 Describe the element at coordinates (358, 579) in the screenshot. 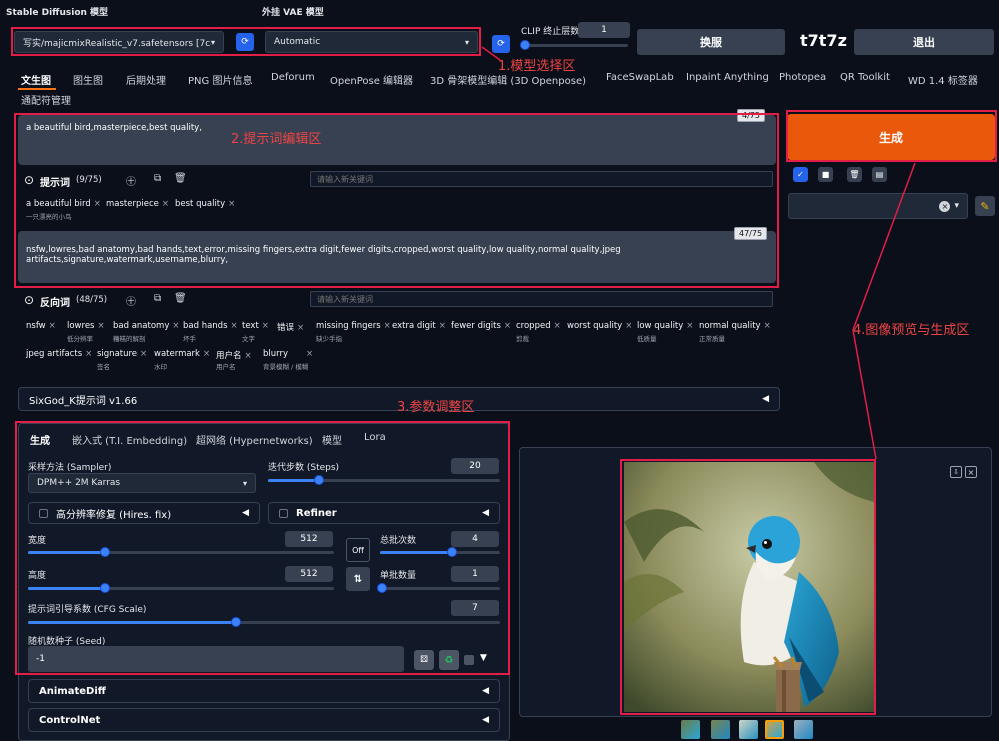

I see `swap-dimensions-icon: ⇅` at that location.